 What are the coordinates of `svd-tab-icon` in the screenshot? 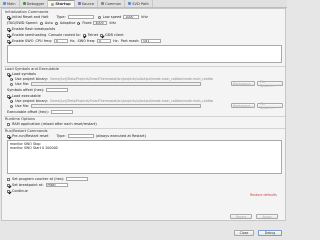 It's located at (130, 3).